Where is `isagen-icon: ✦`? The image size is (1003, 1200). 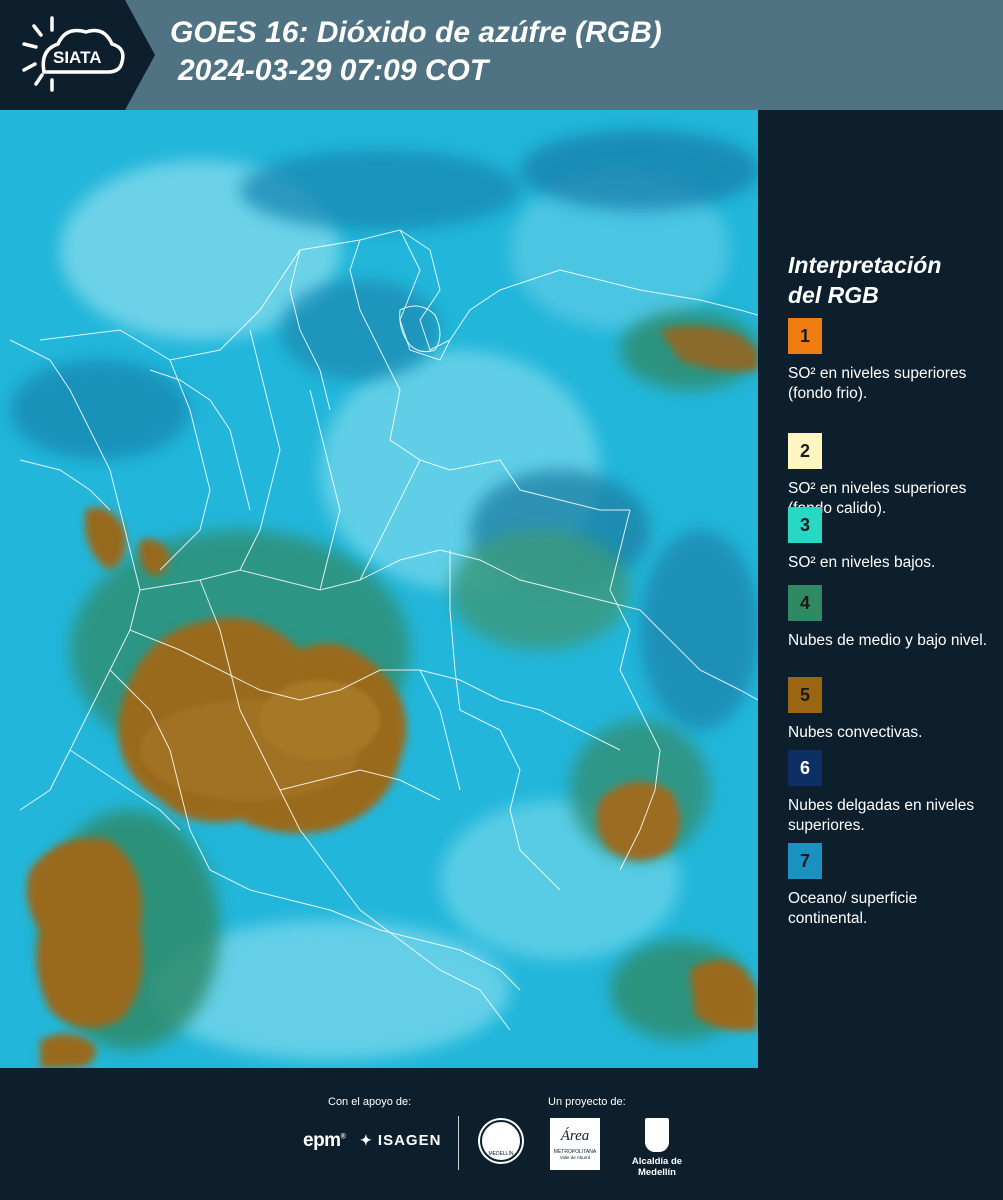
isagen-icon: ✦ is located at coordinates (366, 1140).